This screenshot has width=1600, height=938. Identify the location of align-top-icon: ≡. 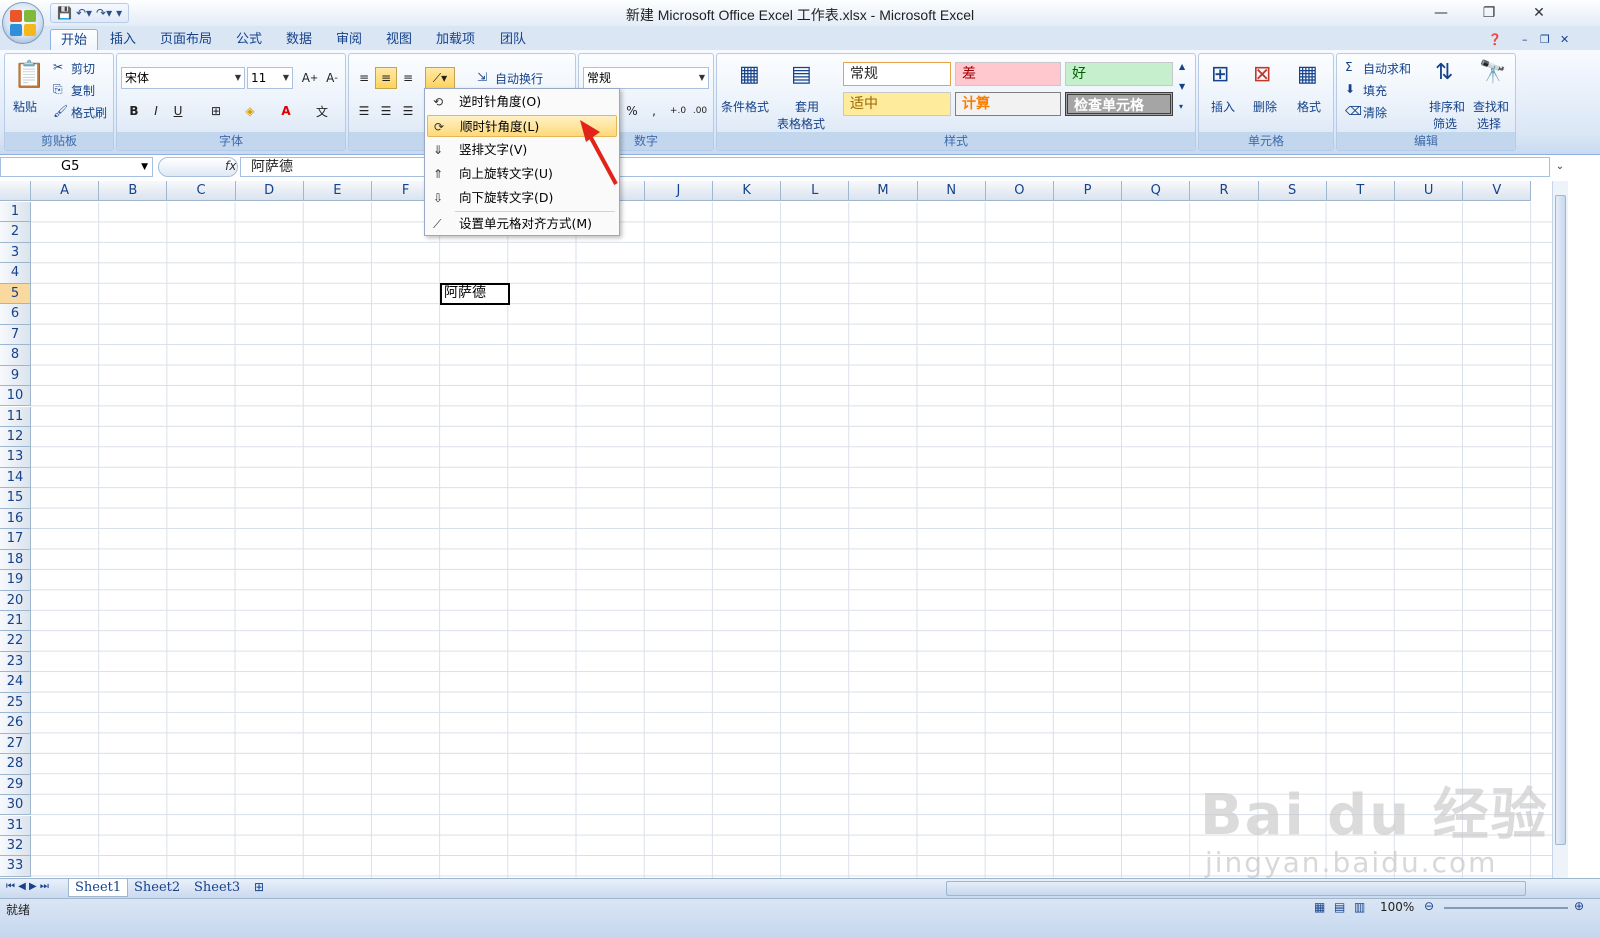
(364, 78).